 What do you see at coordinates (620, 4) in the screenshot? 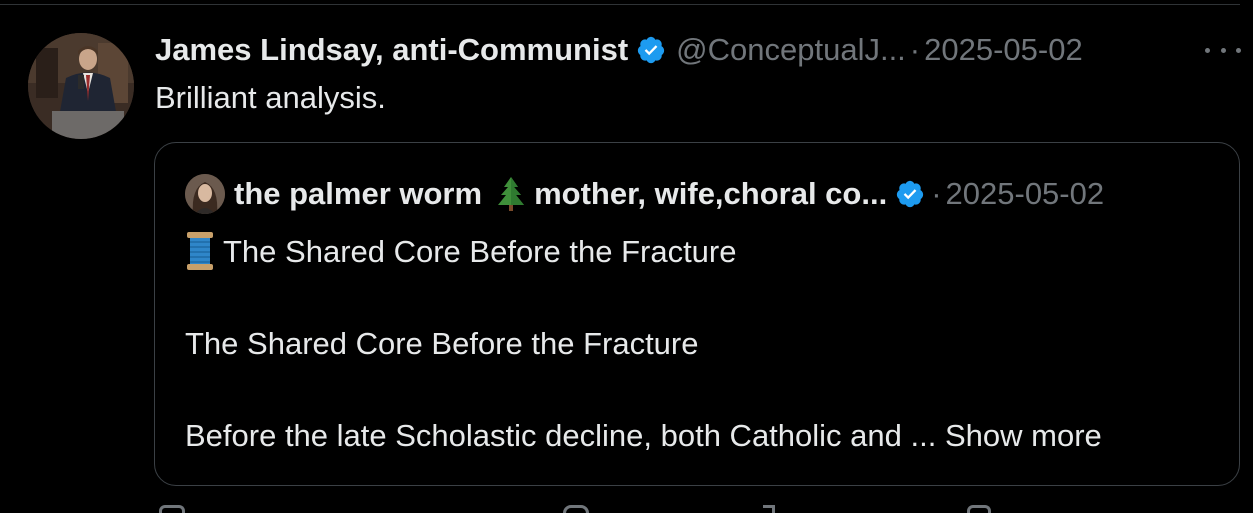
I see `top-divider` at bounding box center [620, 4].